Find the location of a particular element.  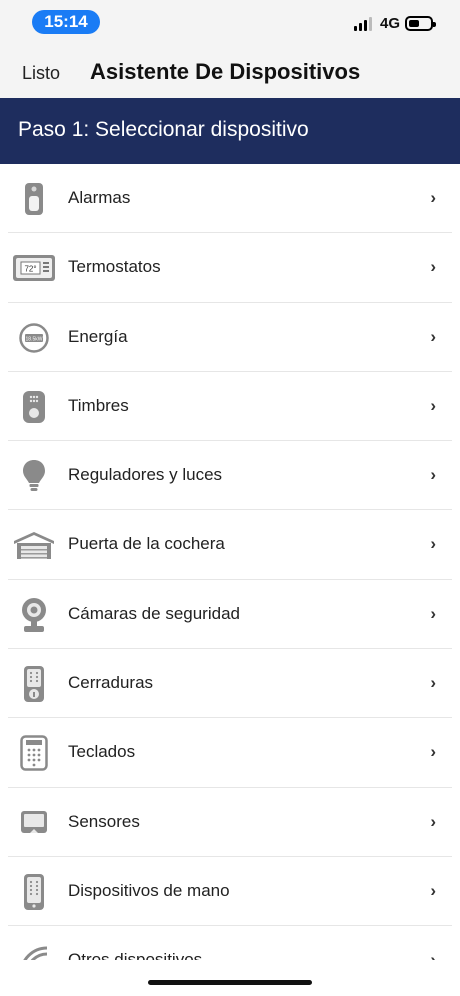

network-label: 4G is located at coordinates (390, 23).